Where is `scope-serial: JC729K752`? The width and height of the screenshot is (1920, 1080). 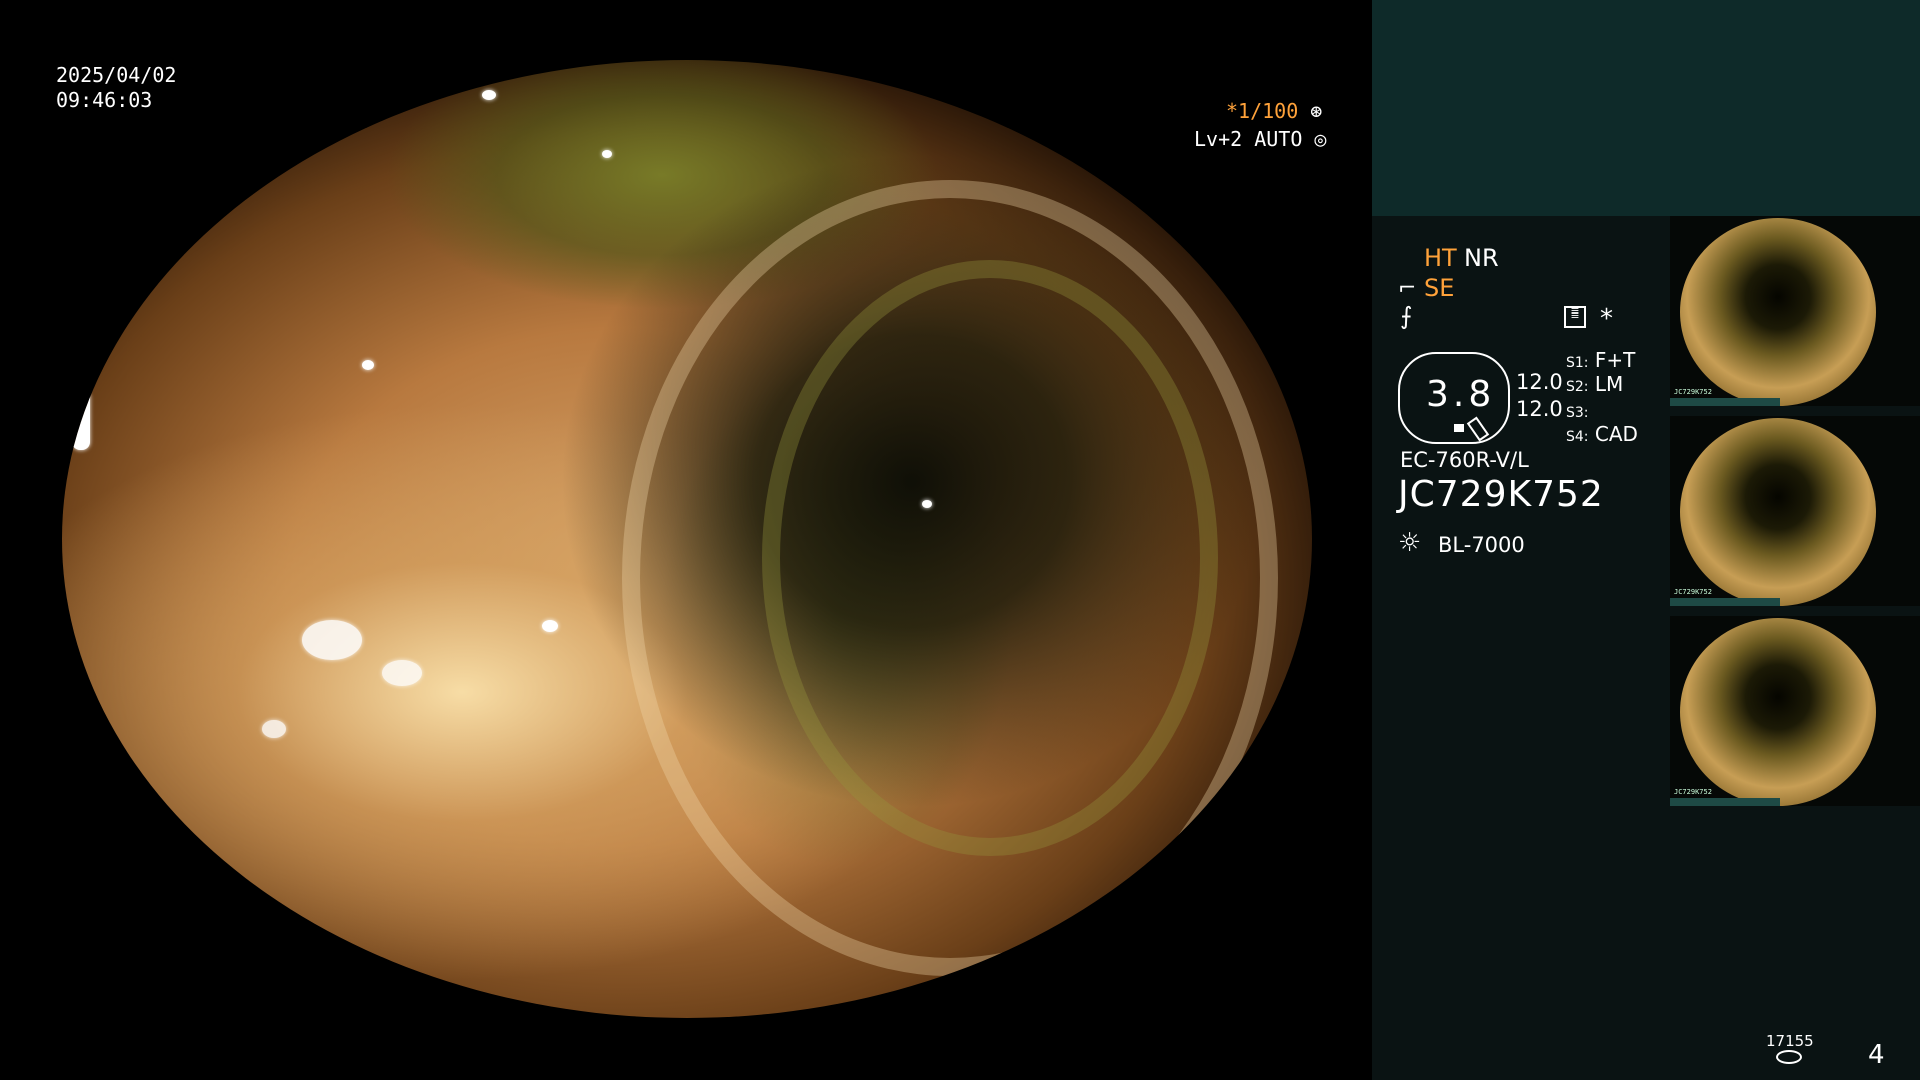 scope-serial: JC729K752 is located at coordinates (1501, 494).